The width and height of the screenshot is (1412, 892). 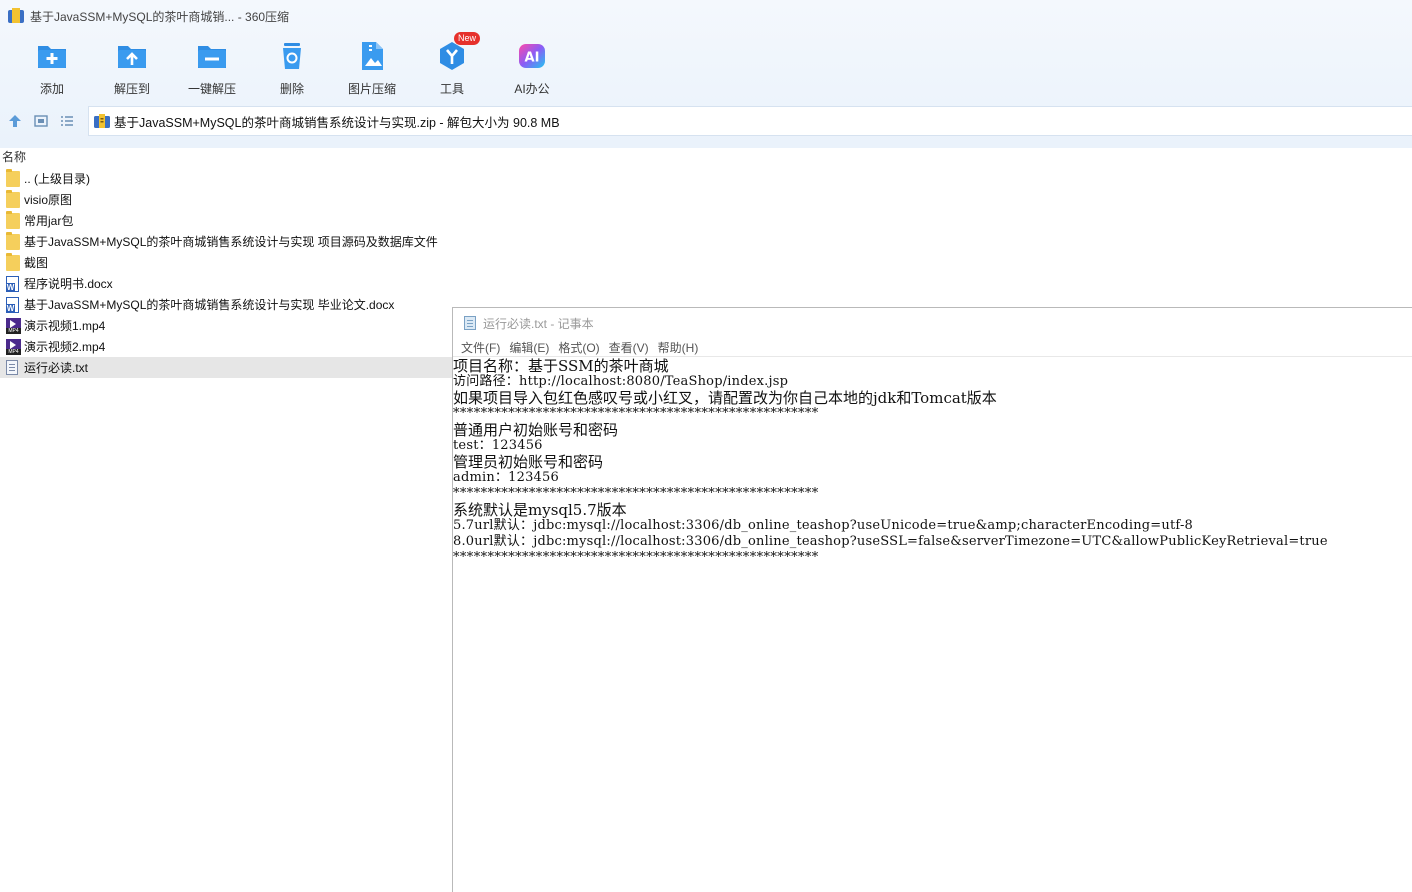 What do you see at coordinates (629, 347) in the screenshot?
I see `menu-view: 查看(V)` at bounding box center [629, 347].